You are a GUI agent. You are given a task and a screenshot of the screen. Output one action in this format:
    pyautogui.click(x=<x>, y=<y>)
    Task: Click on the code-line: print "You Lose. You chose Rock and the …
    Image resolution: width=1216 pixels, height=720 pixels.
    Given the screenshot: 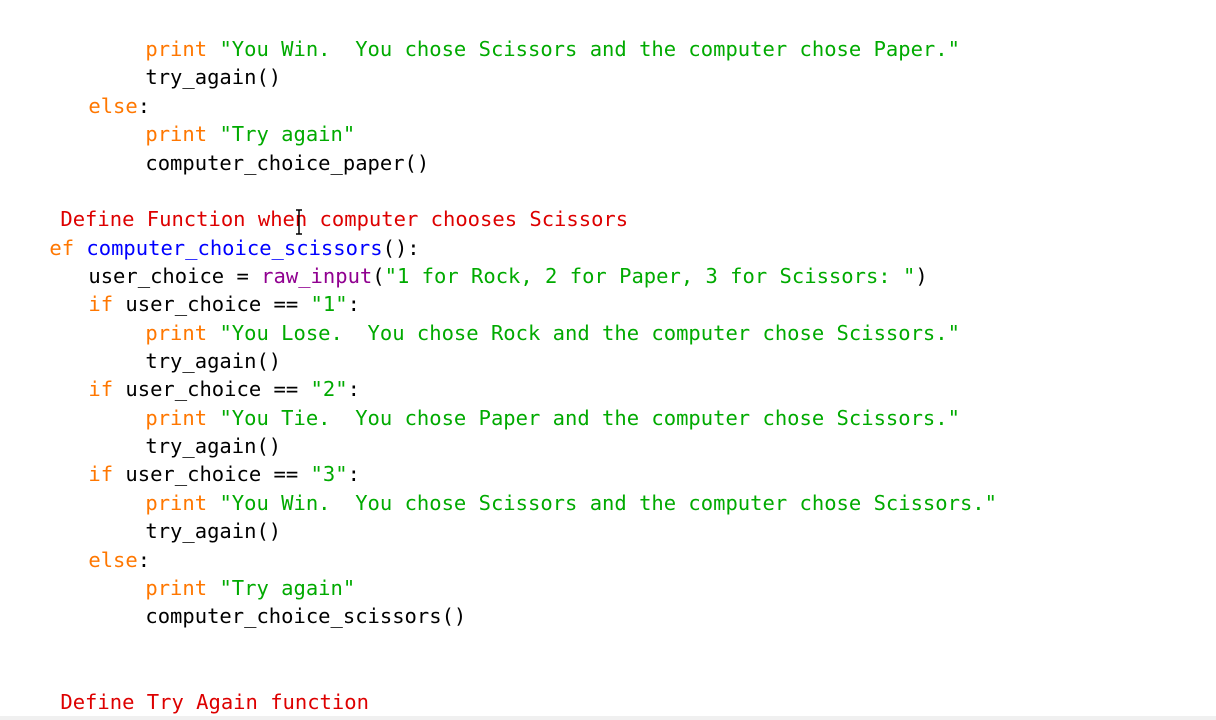 What is the action you would take?
    pyautogui.click(x=528, y=318)
    